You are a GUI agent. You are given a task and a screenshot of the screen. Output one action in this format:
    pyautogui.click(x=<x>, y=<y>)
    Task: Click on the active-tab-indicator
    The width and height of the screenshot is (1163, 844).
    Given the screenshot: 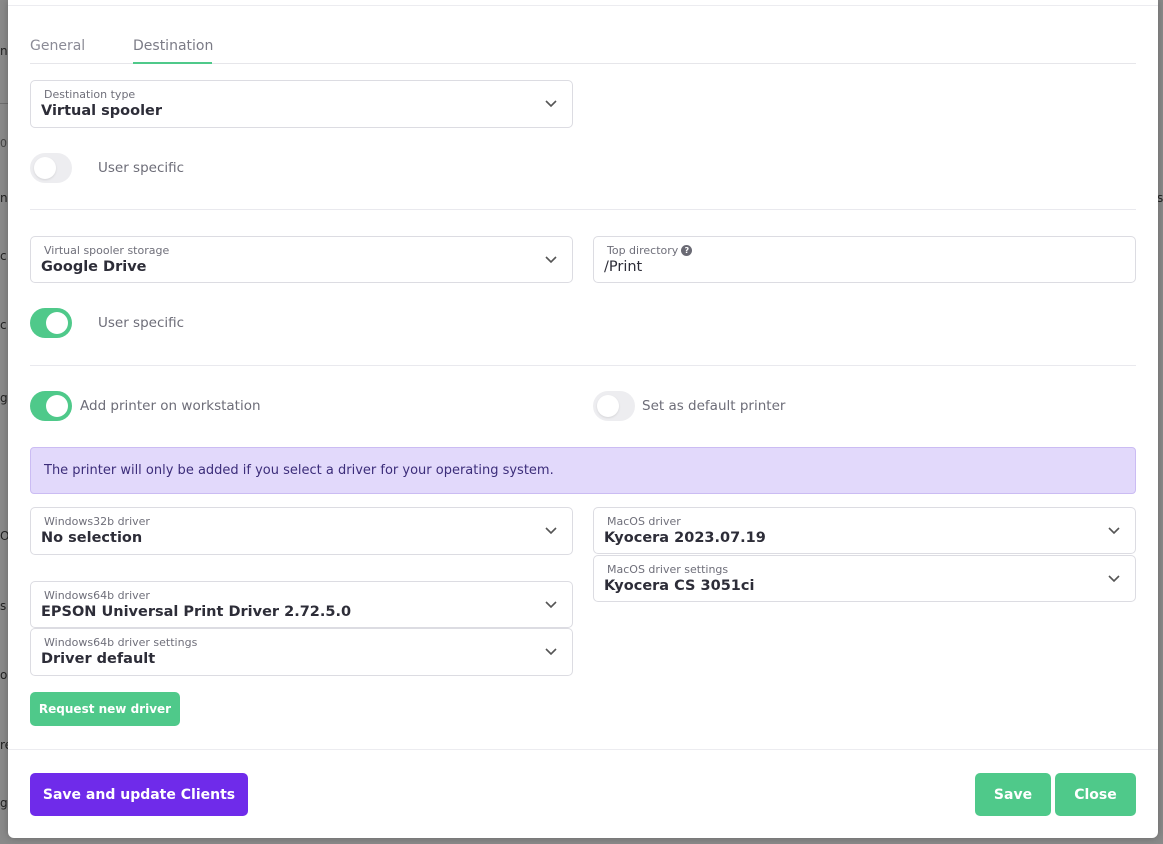 What is the action you would take?
    pyautogui.click(x=172, y=63)
    